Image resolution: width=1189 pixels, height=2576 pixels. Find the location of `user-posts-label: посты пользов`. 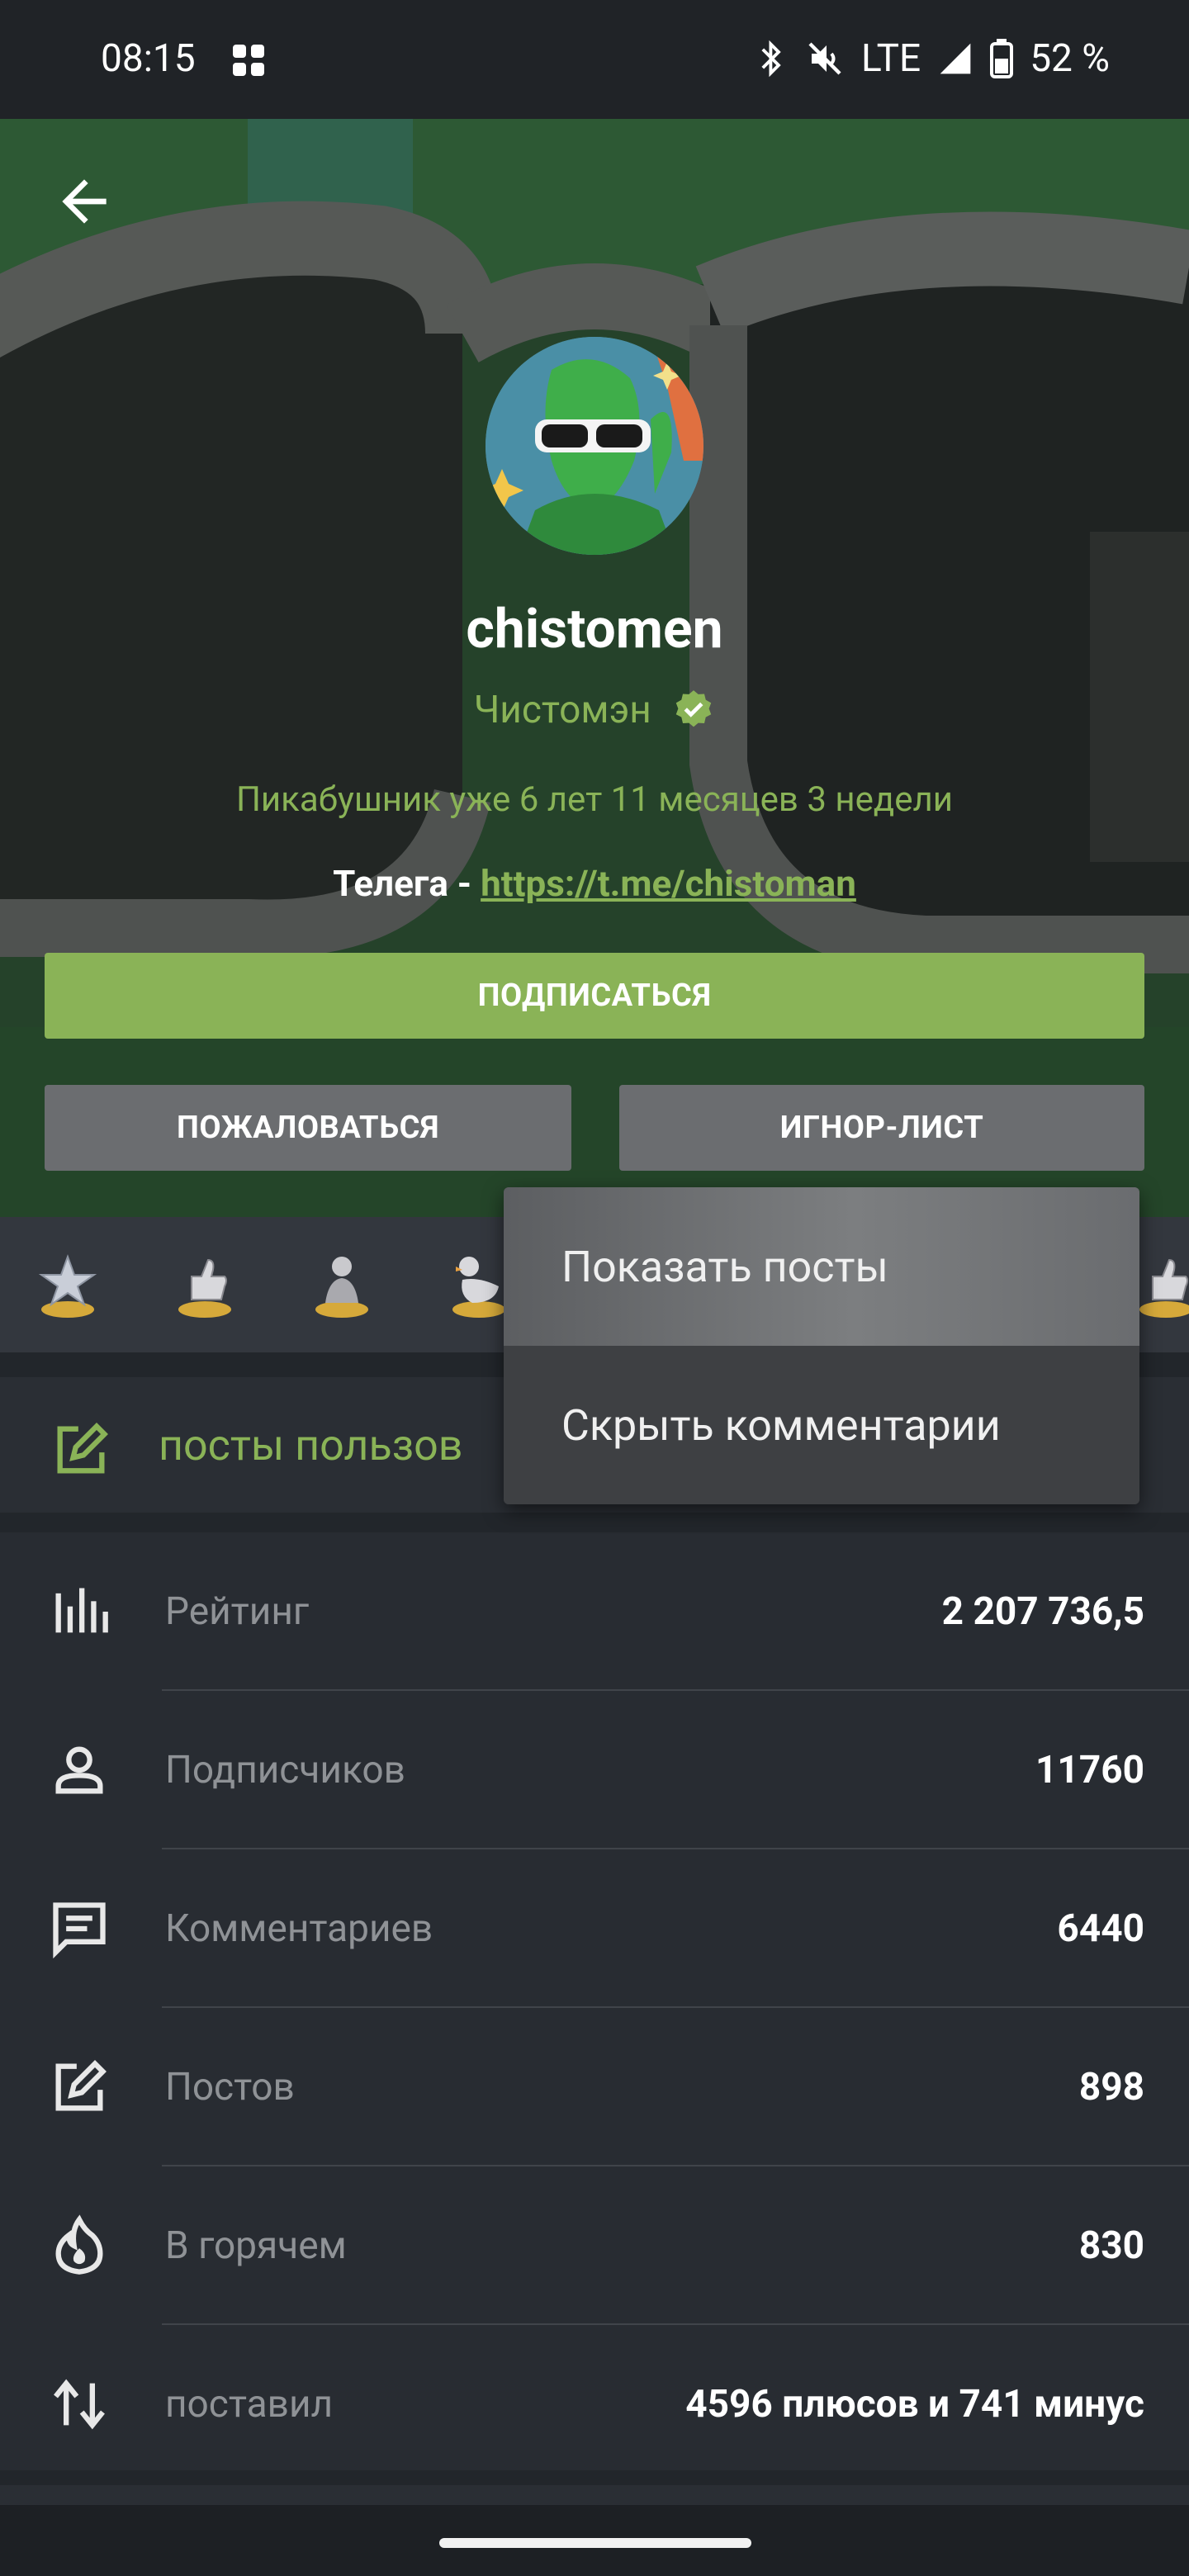

user-posts-label: посты пользов is located at coordinates (311, 1445).